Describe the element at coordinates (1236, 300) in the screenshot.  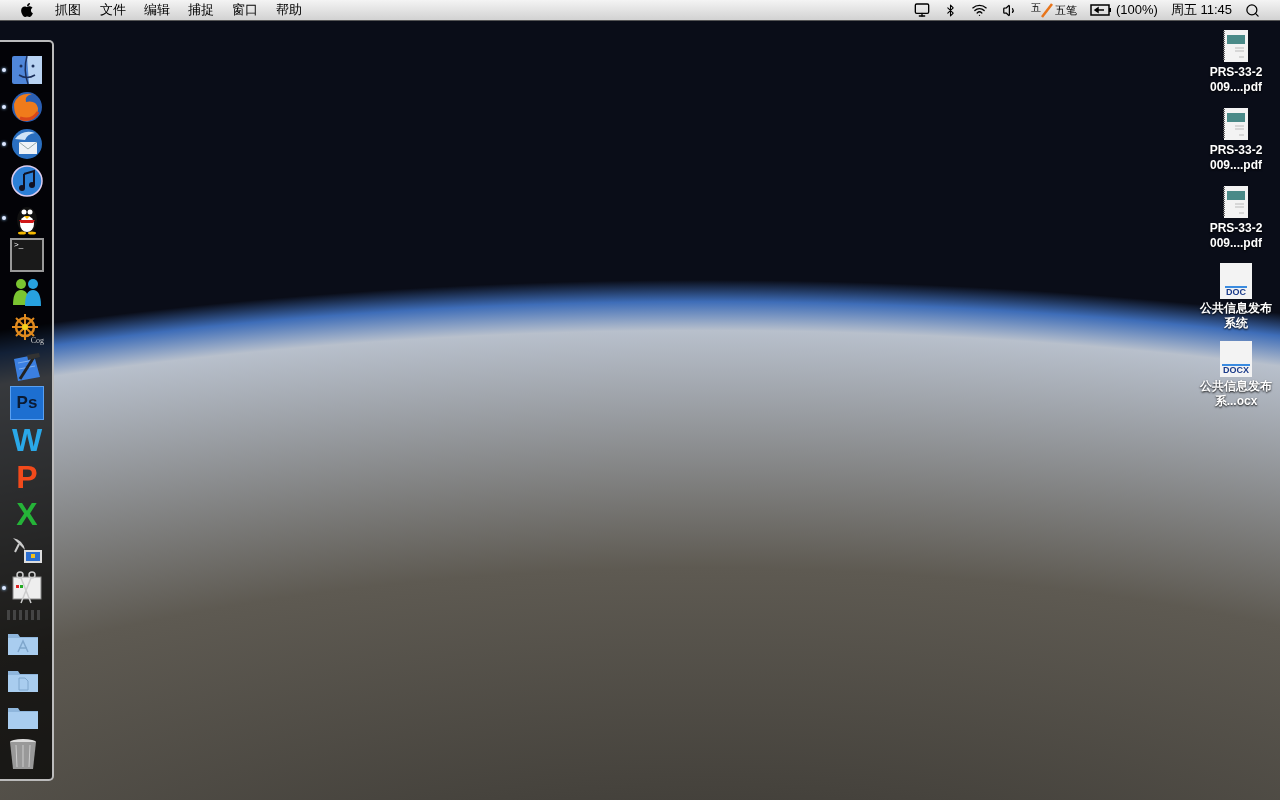
I see `desktop-file: DOC 公共信息发布系统` at that location.